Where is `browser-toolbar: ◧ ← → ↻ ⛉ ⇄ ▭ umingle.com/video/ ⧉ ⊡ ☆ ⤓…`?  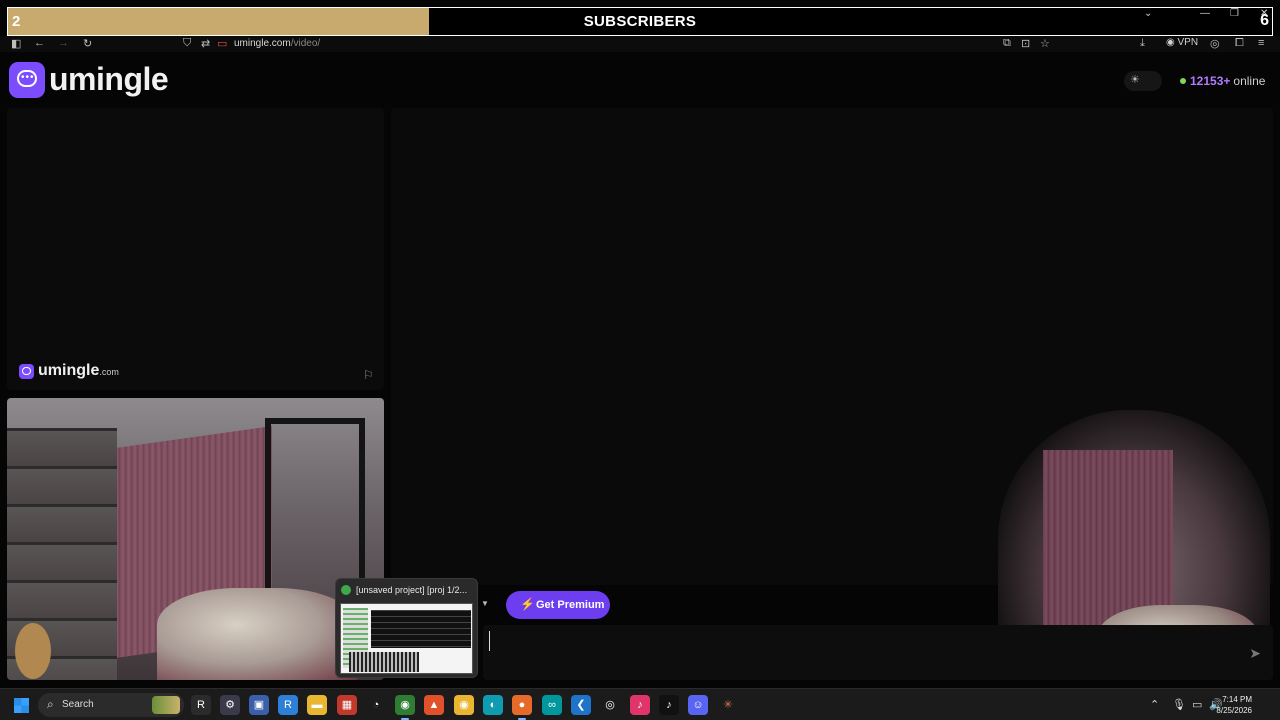
browser-toolbar: ◧ ← → ↻ ⛉ ⇄ ▭ umingle.com/video/ ⧉ ⊡ ☆ ⤓… is located at coordinates (640, 44).